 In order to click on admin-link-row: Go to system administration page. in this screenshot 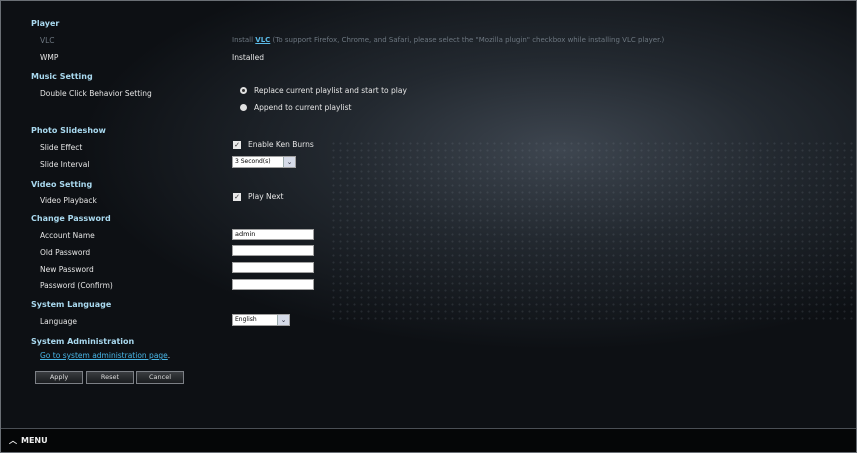, I will do `click(105, 355)`.